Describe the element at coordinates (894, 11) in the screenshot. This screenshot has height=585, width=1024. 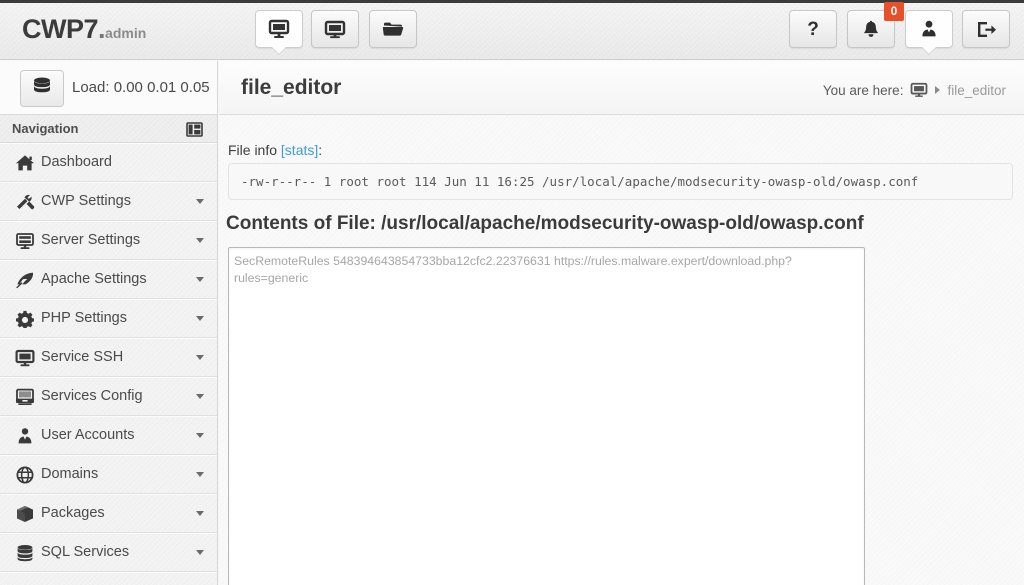
I see `notification-badge: 0` at that location.